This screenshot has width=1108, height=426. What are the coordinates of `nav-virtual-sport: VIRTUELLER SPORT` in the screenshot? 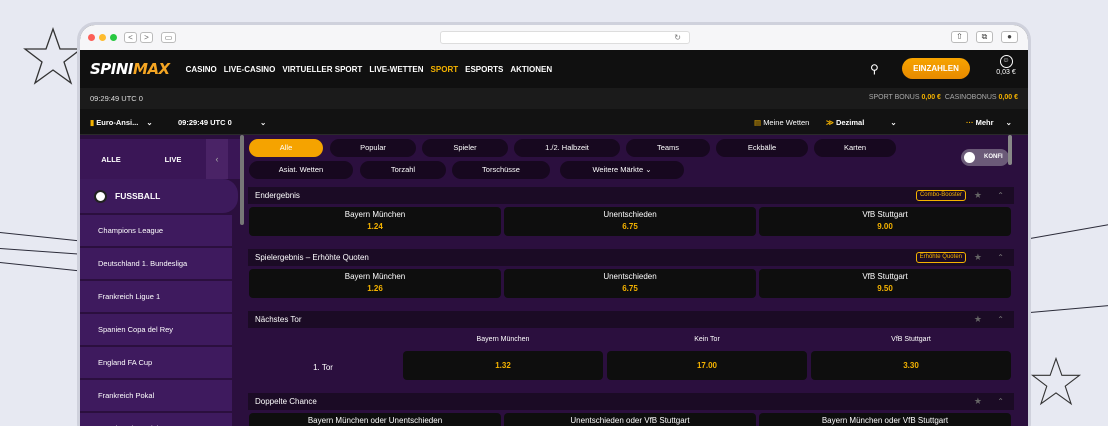 It's located at (322, 69).